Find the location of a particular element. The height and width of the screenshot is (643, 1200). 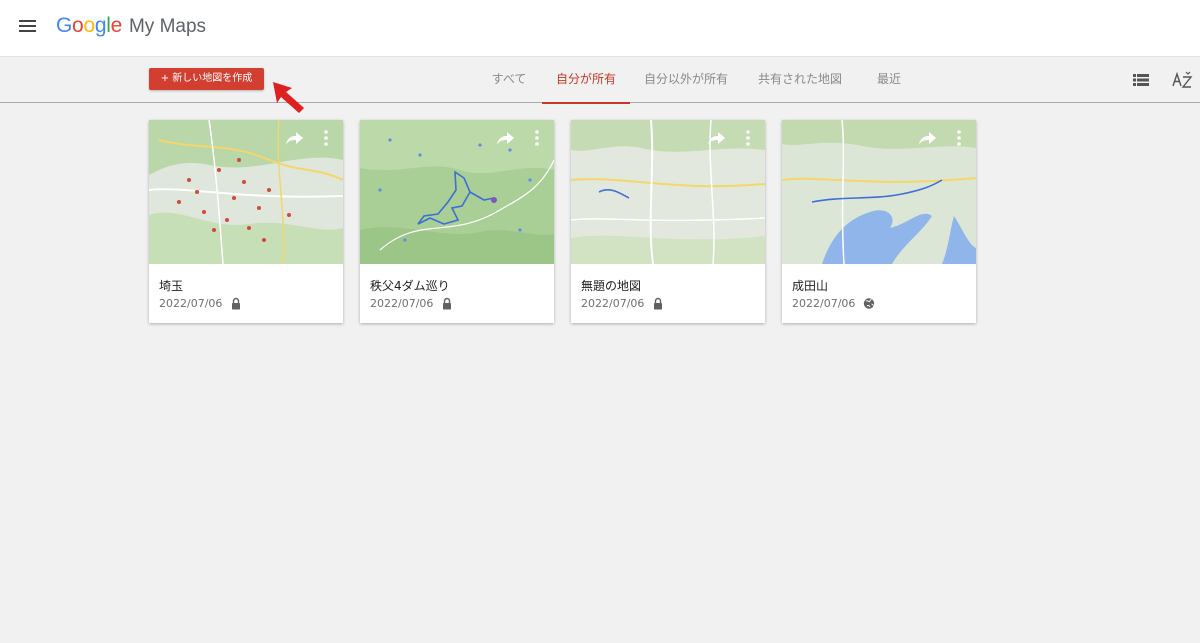

map-title: 埼玉 is located at coordinates (171, 286).